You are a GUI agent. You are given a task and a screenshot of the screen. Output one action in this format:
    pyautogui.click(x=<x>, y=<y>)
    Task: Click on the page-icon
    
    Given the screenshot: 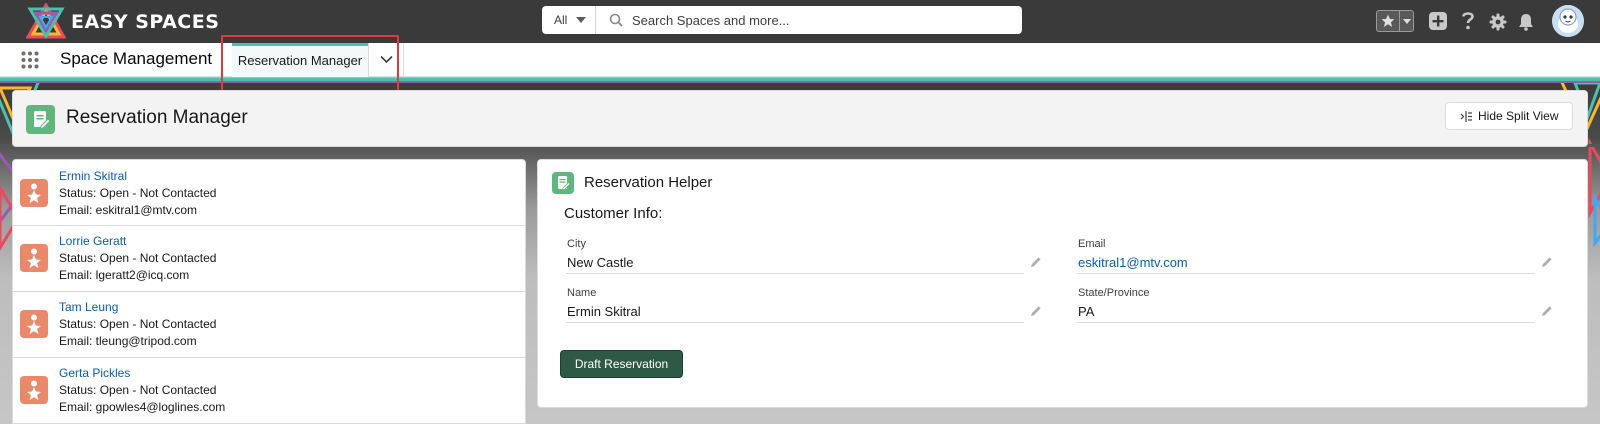 What is the action you would take?
    pyautogui.click(x=40, y=119)
    